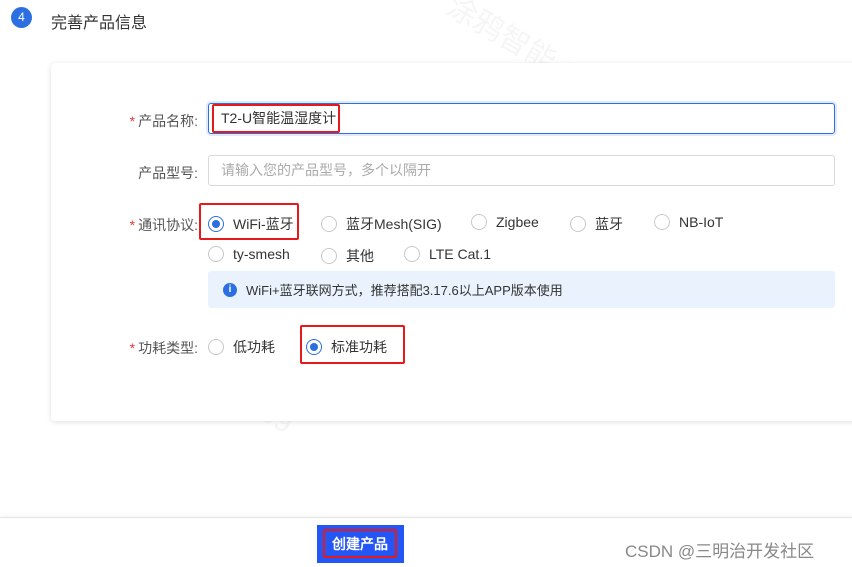  I want to click on product-name-label: * 产品名称:, so click(163, 121).